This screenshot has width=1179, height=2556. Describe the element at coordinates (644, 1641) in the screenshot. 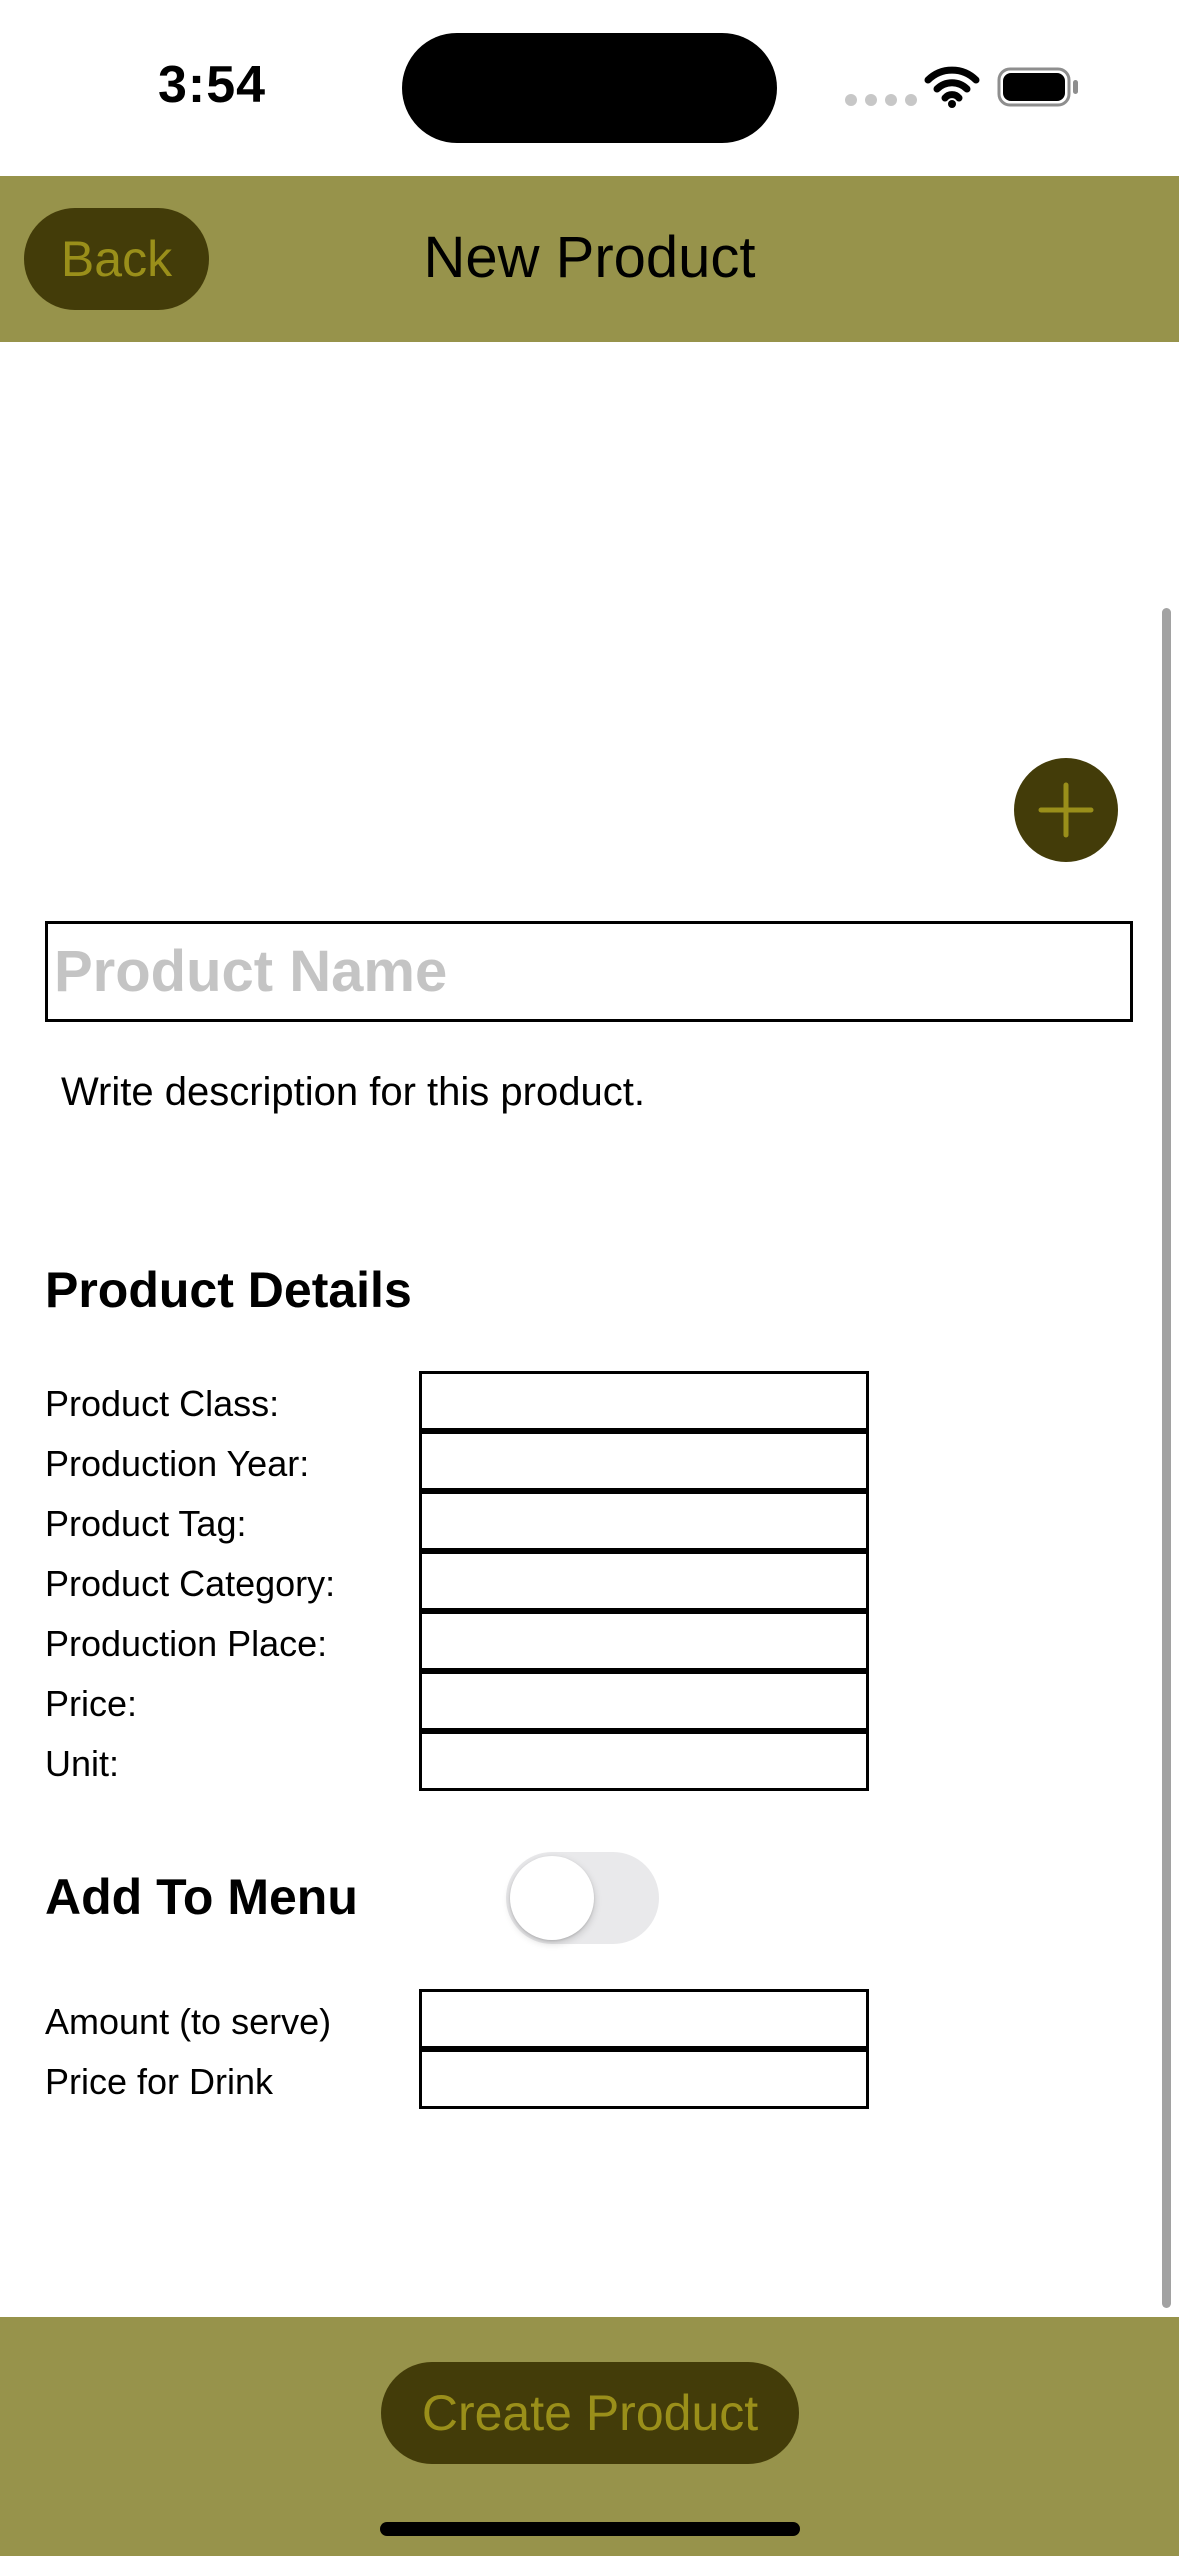

I see `production-place-field` at that location.